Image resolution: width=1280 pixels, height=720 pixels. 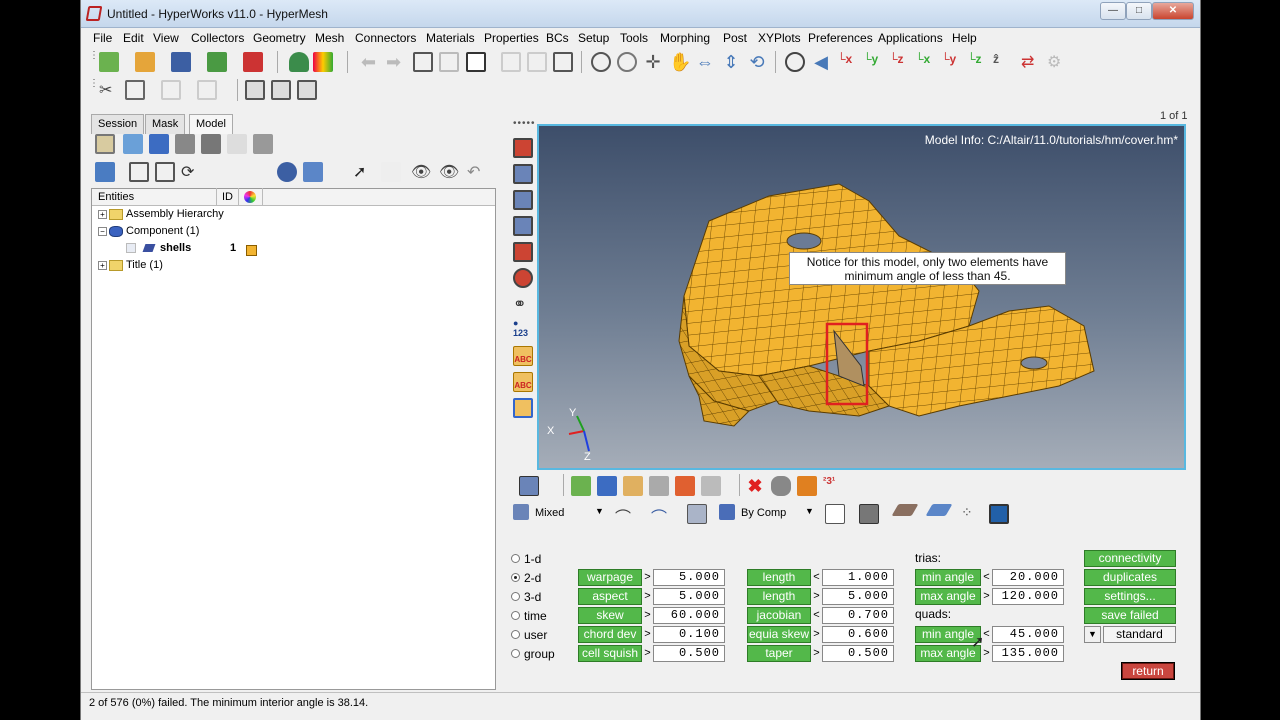 What do you see at coordinates (557, 38) in the screenshot?
I see `menu-bcs: BCs` at bounding box center [557, 38].